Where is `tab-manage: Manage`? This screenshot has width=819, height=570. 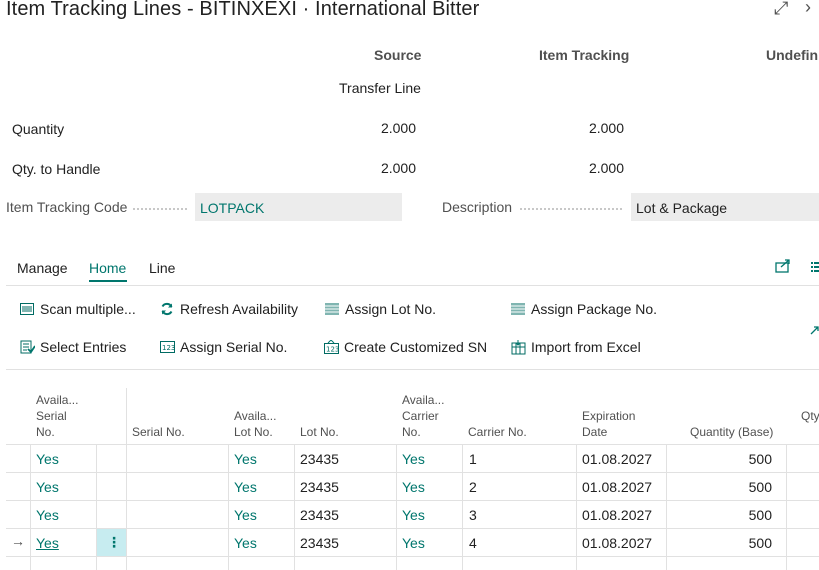
tab-manage: Manage is located at coordinates (42, 268).